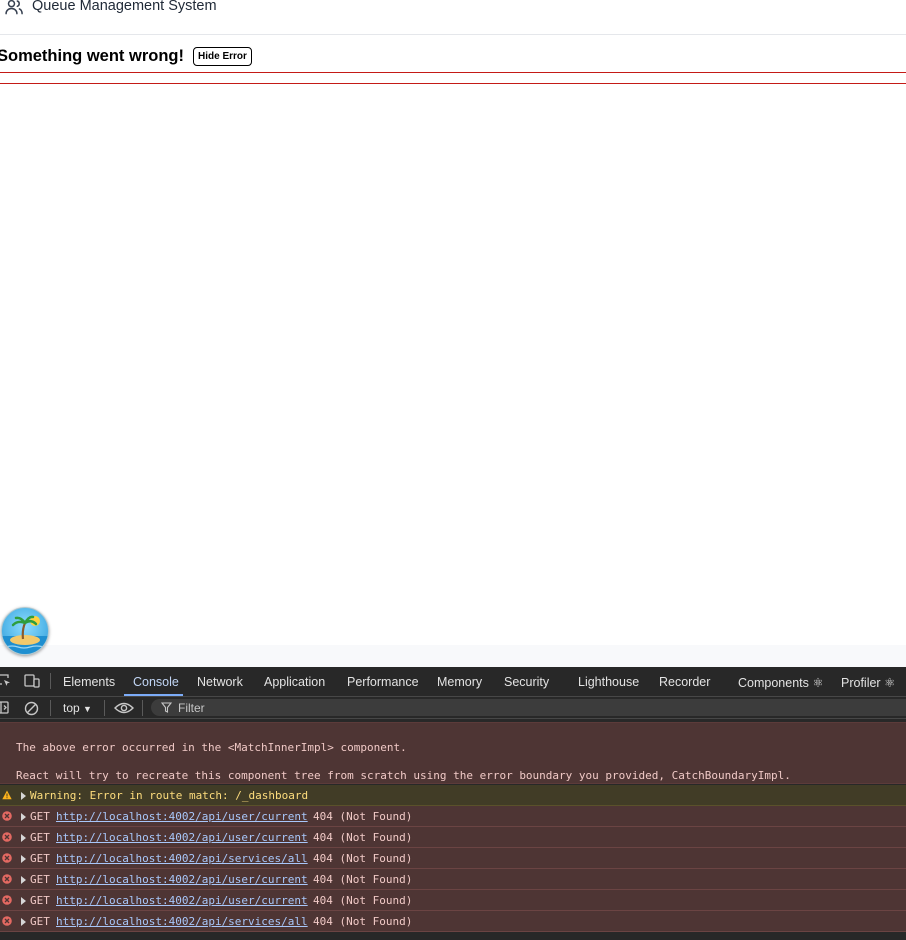 The height and width of the screenshot is (940, 906). What do you see at coordinates (166, 707) in the screenshot?
I see `filter-icon` at bounding box center [166, 707].